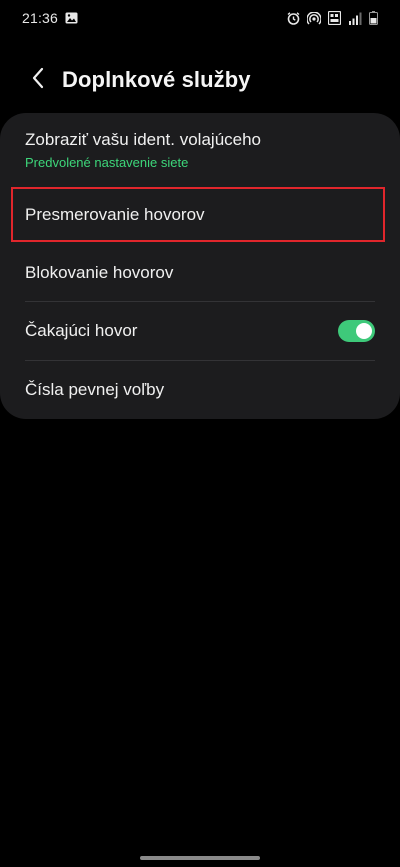 The width and height of the screenshot is (400, 867). Describe the element at coordinates (107, 162) in the screenshot. I see `caller-id-sublabel: Predvolené nastavenie siete` at that location.